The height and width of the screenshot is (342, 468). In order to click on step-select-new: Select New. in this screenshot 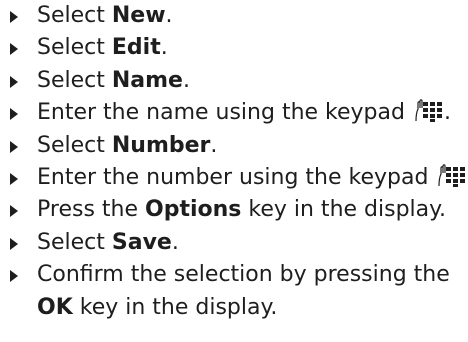, I will do `click(234, 16)`.